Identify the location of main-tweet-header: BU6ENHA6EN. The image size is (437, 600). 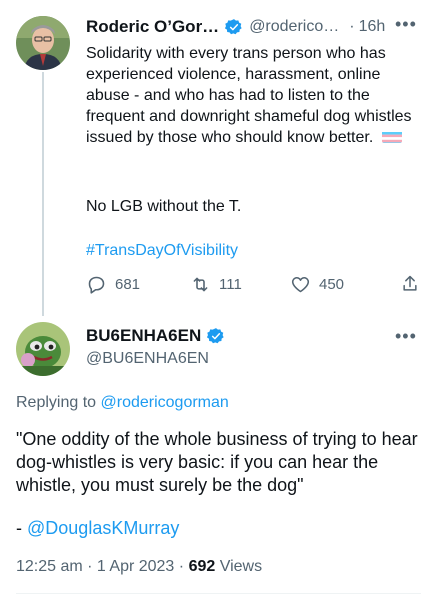
(155, 336).